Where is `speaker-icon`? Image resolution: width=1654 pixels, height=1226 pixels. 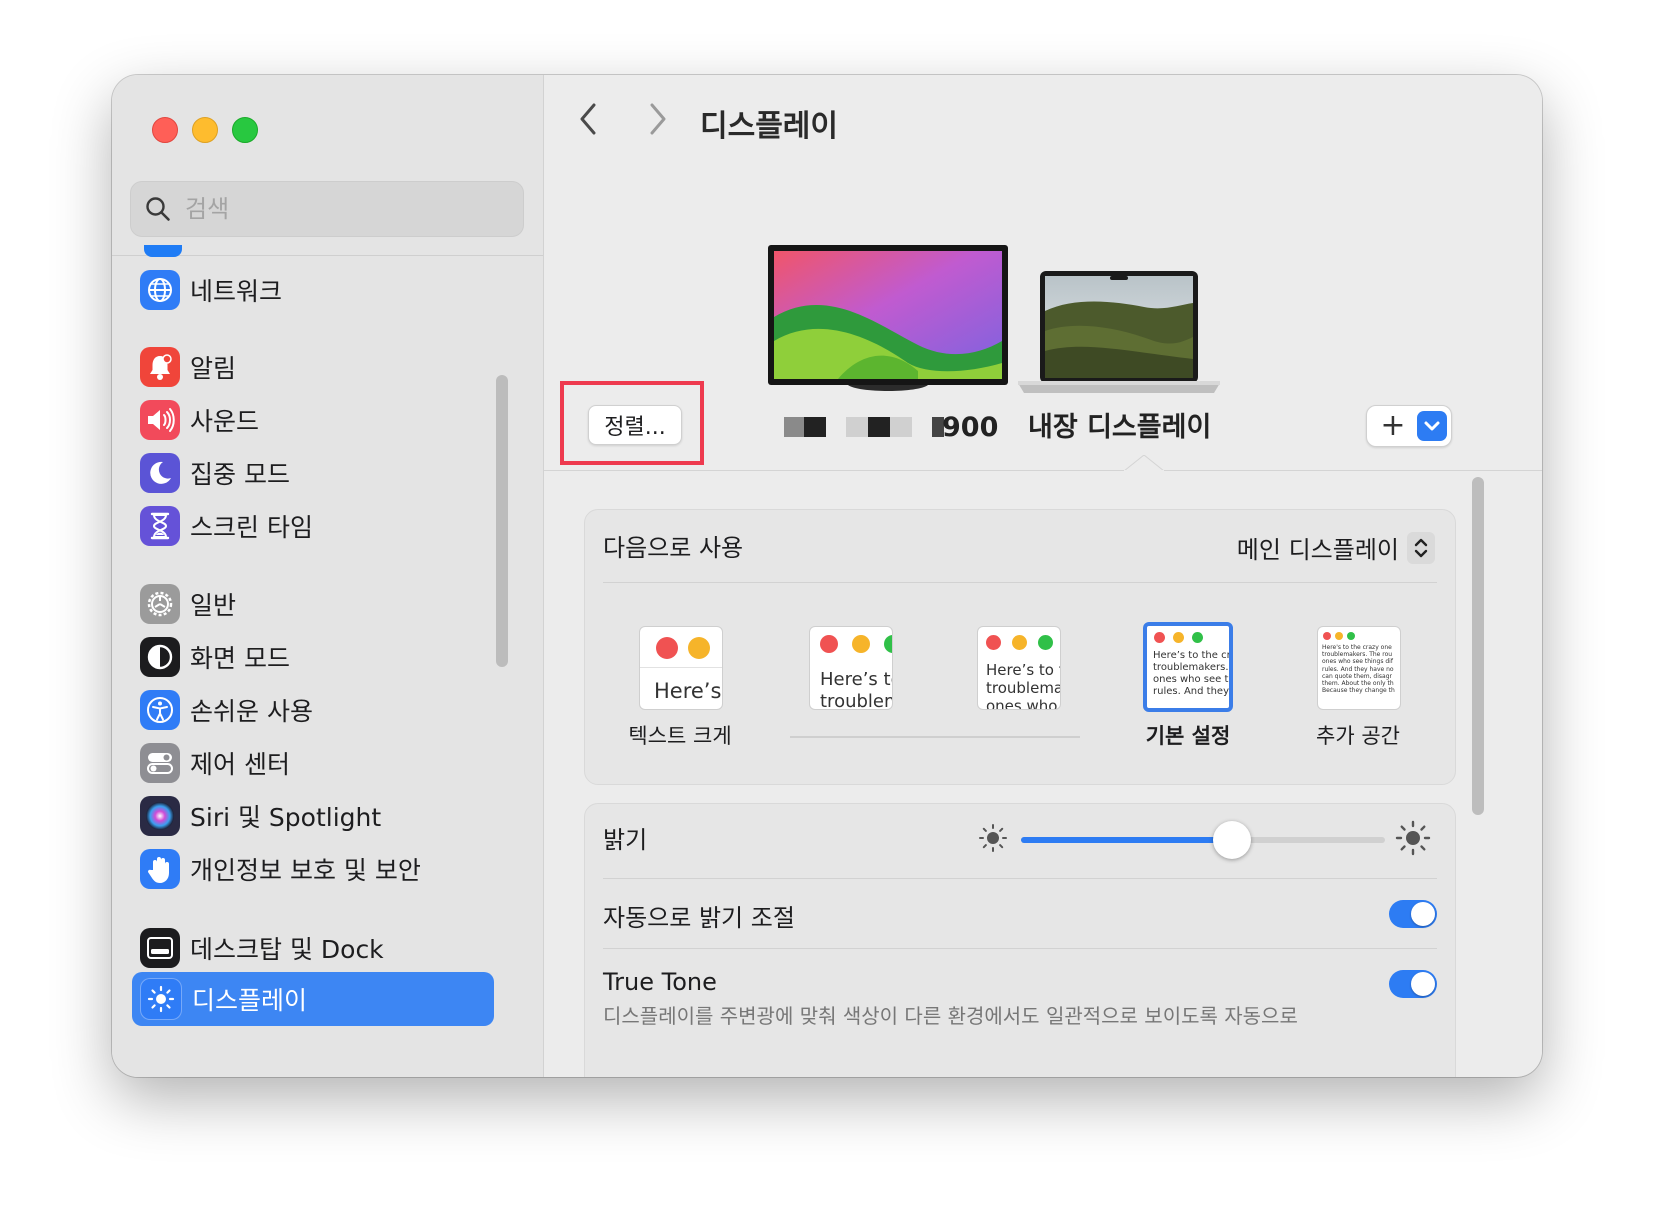 speaker-icon is located at coordinates (160, 420).